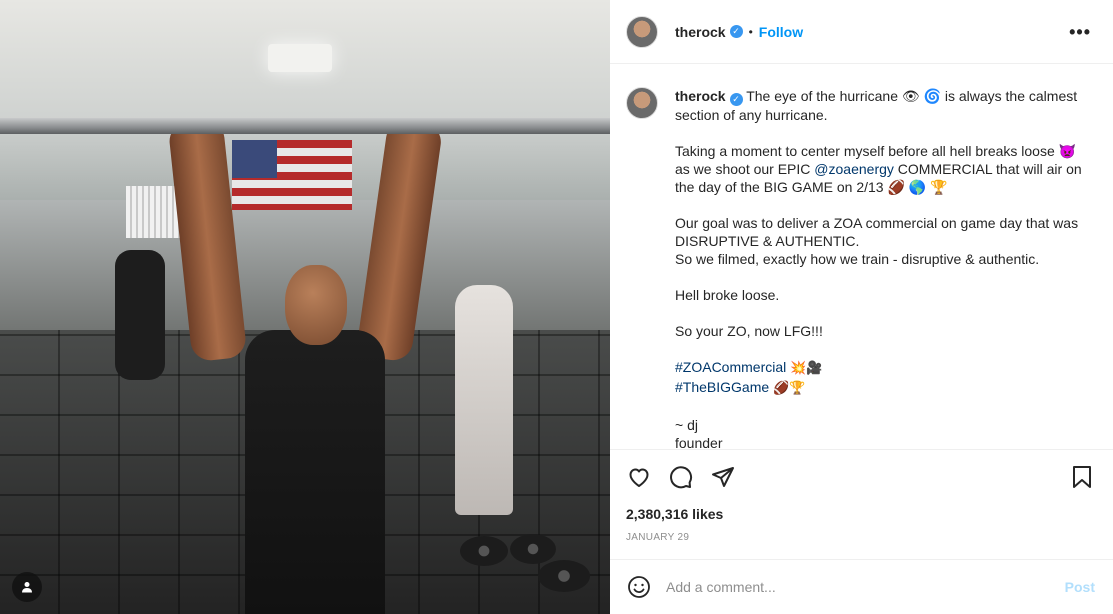  What do you see at coordinates (686, 424) in the screenshot?
I see `caption-sign1: ~ dj` at bounding box center [686, 424].